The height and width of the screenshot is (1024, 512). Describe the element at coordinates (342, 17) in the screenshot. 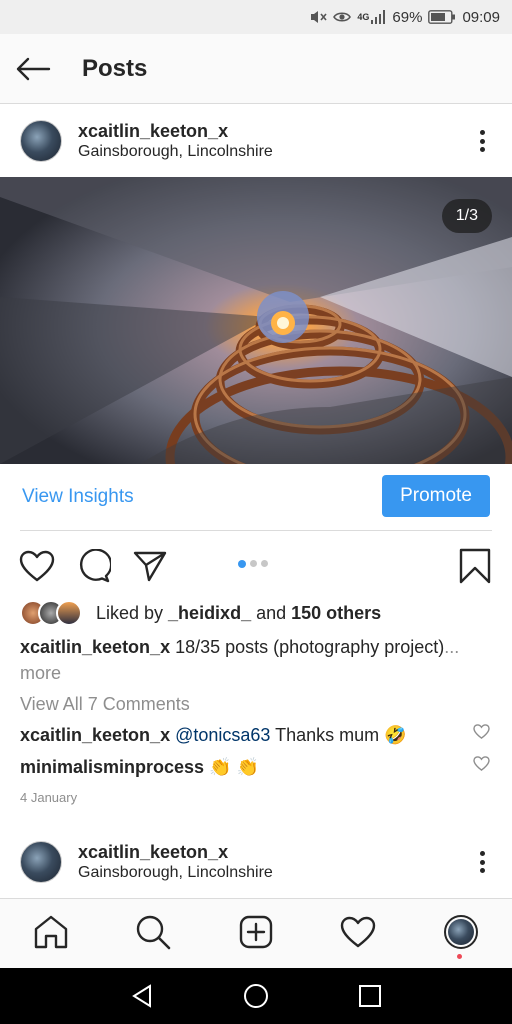

I see `eye-icon` at that location.